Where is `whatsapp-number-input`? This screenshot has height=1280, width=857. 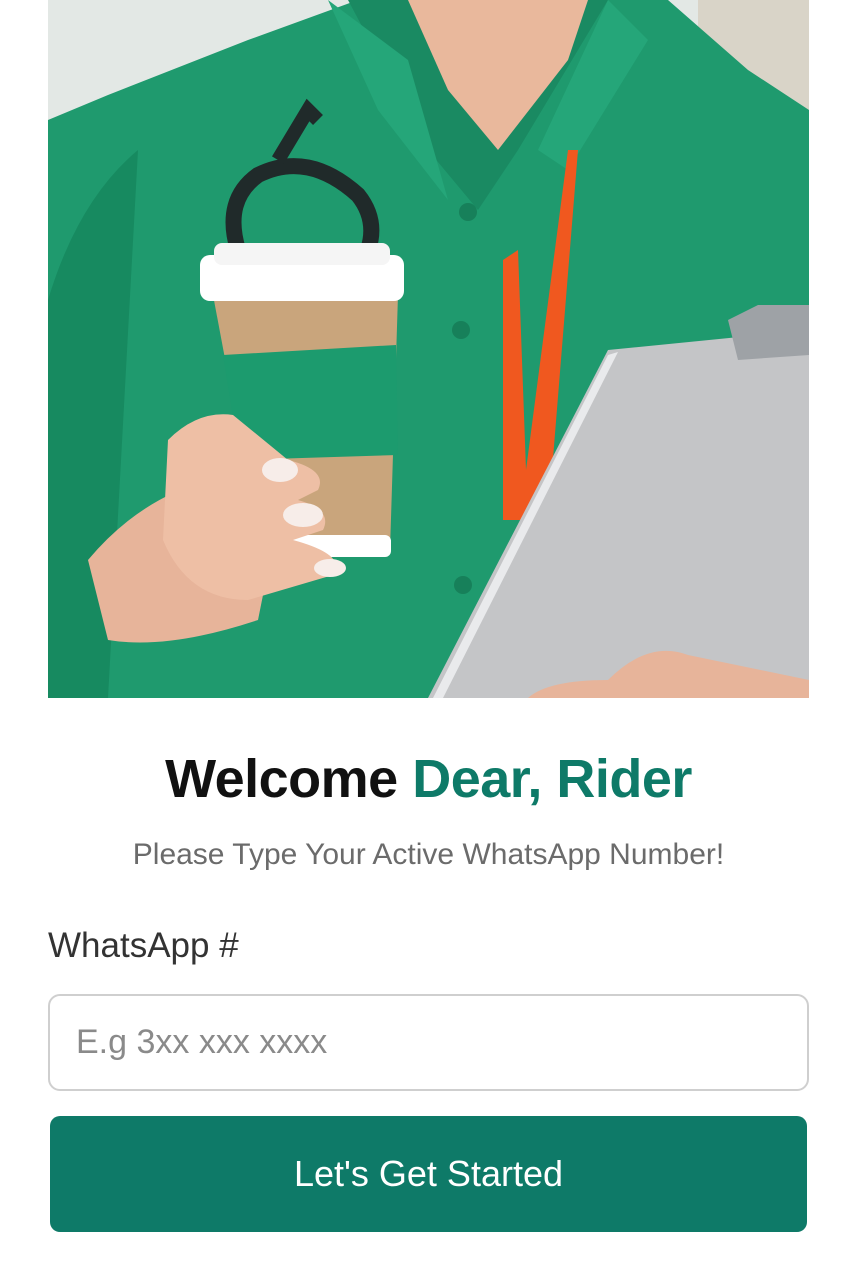 whatsapp-number-input is located at coordinates (428, 1042).